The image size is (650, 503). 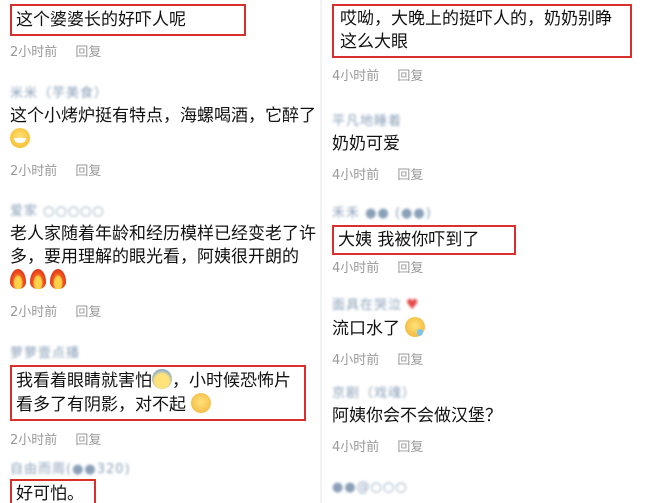 What do you see at coordinates (476, 30) in the screenshot?
I see `comment-text: 哎呦，大晚上的挺吓人的，奶奶别睁这么大眼` at bounding box center [476, 30].